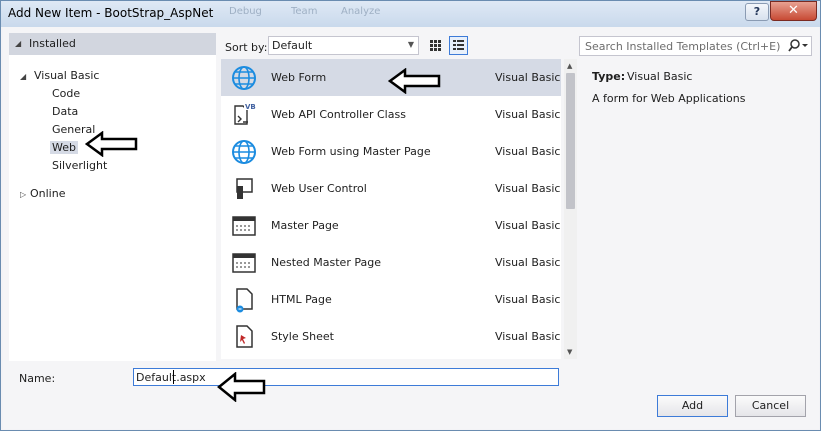 The width and height of the screenshot is (821, 431). Describe the element at coordinates (246, 47) in the screenshot. I see `sort-by-label: Sort by:` at that location.